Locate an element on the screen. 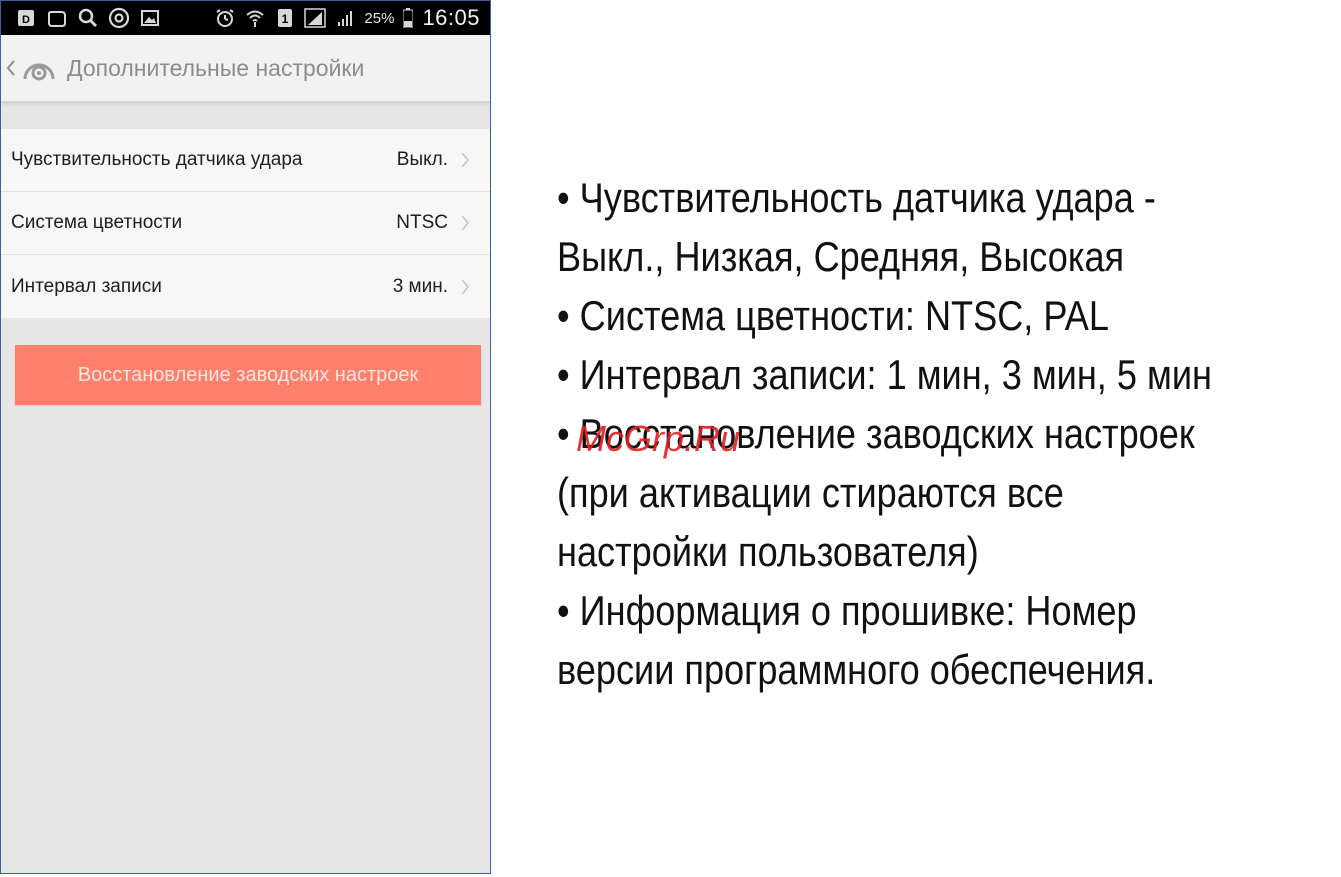 This screenshot has width=1341, height=877. circle-icon is located at coordinates (57, 18).